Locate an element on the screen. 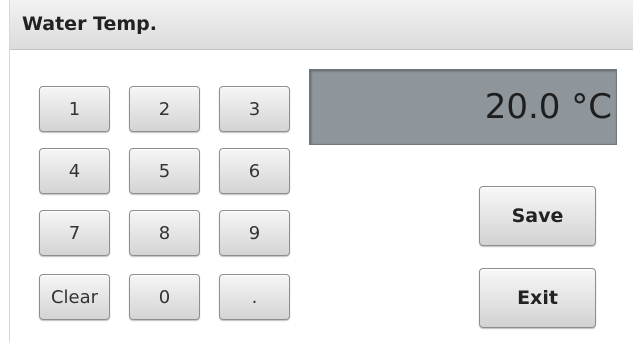 The image size is (633, 342). key-0: 0 is located at coordinates (164, 297).